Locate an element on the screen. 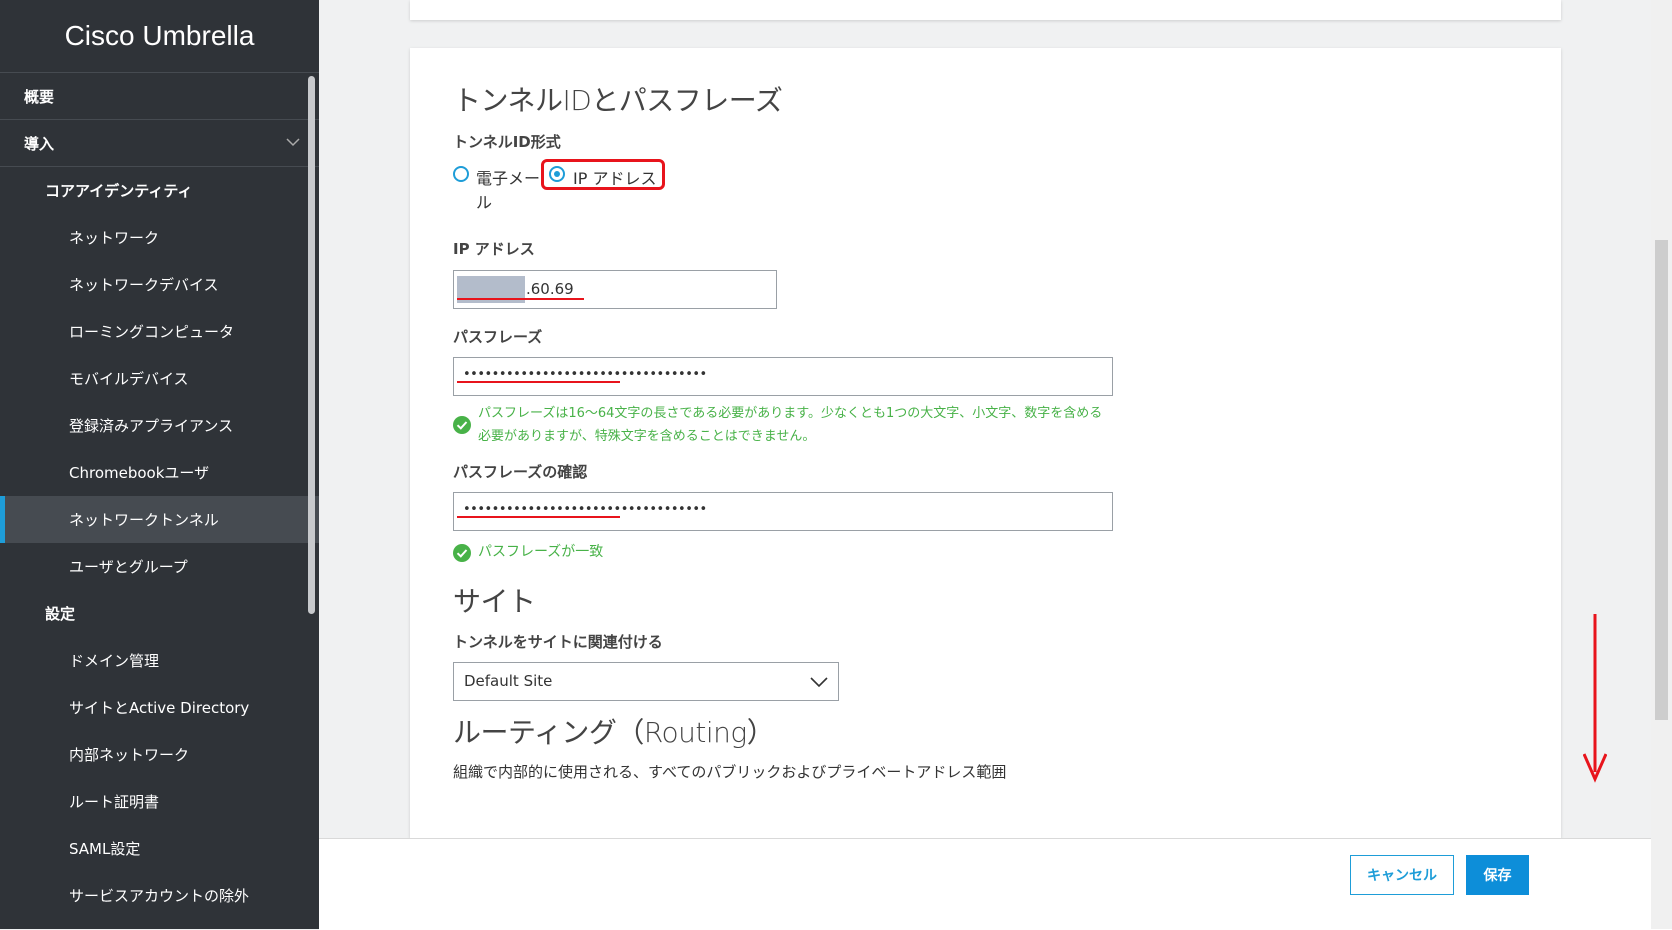 The height and width of the screenshot is (930, 1672). radio-email is located at coordinates (461, 174).